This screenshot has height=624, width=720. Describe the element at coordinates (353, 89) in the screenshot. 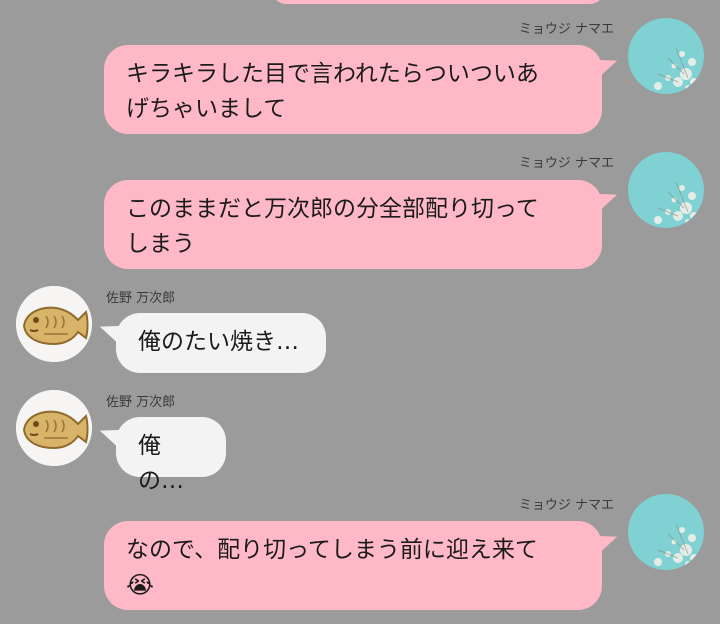

I see `message-bubble: キラキラした目で言われたらついついあ げちゃいまして` at that location.